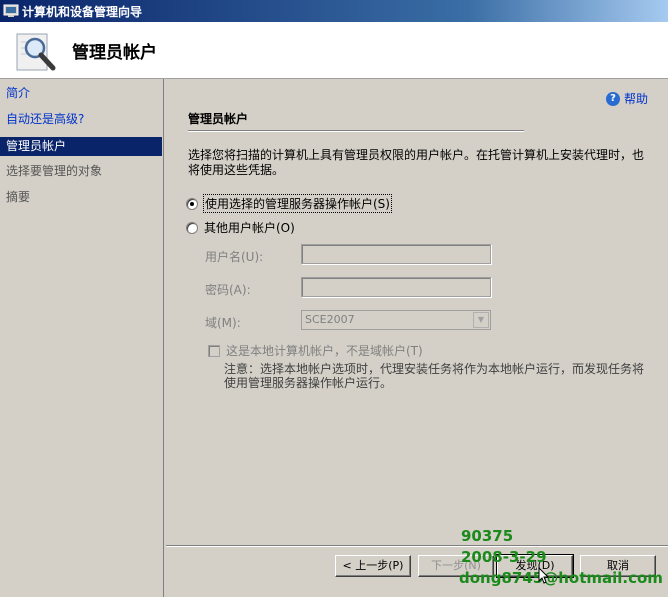 This screenshot has height=597, width=668. What do you see at coordinates (234, 257) in the screenshot?
I see `username-label: 用户名(U):` at bounding box center [234, 257].